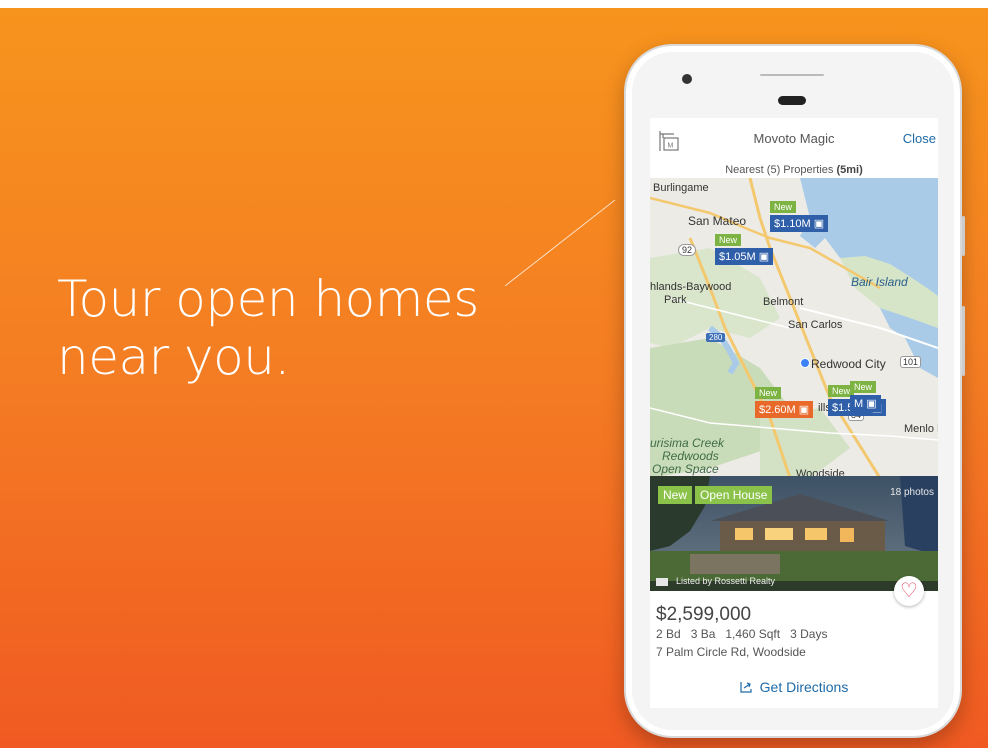  What do you see at coordinates (783, 302) in the screenshot?
I see `map-label: Belmont` at bounding box center [783, 302].